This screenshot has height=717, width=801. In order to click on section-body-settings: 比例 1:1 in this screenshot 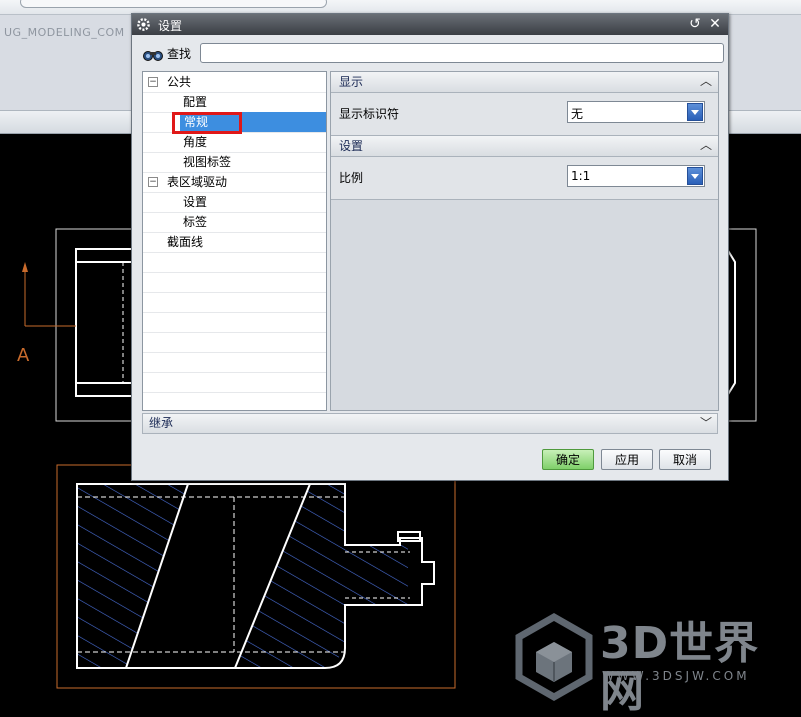, I will do `click(524, 178)`.